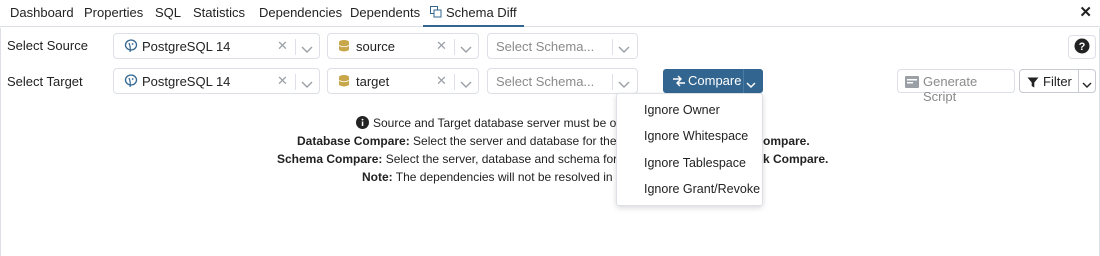  What do you see at coordinates (330, 159) in the screenshot?
I see `info-line-3-label: Schema Compare:` at bounding box center [330, 159].